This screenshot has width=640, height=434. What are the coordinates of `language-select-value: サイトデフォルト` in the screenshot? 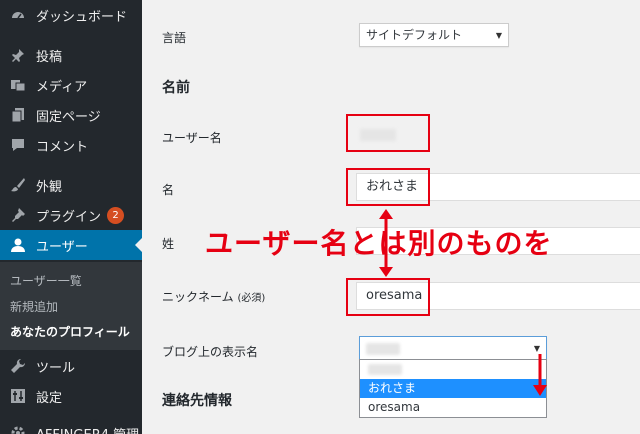 It's located at (414, 35).